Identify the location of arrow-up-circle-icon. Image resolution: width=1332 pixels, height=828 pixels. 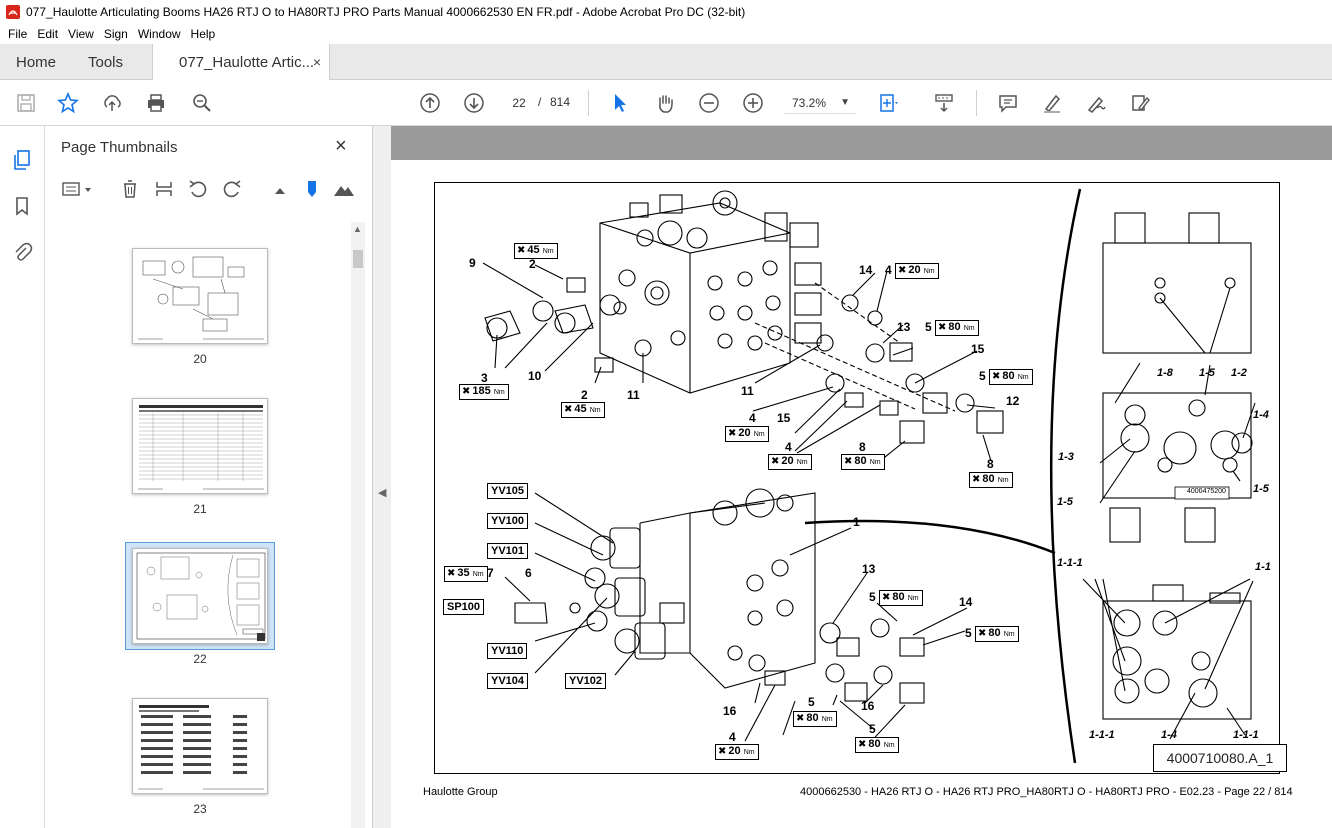
(430, 103).